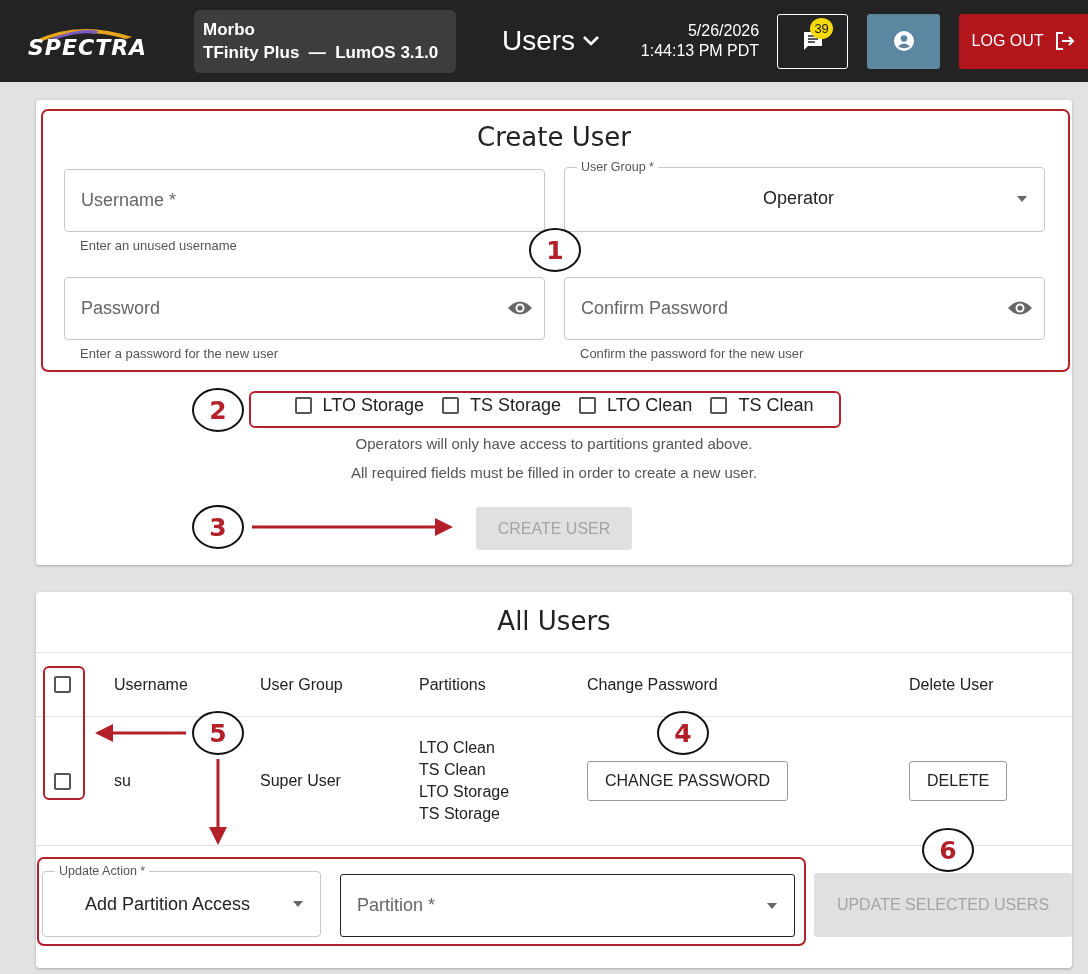 Image resolution: width=1088 pixels, height=974 pixels. What do you see at coordinates (460, 814) in the screenshot?
I see `partition-name: TS Storage` at bounding box center [460, 814].